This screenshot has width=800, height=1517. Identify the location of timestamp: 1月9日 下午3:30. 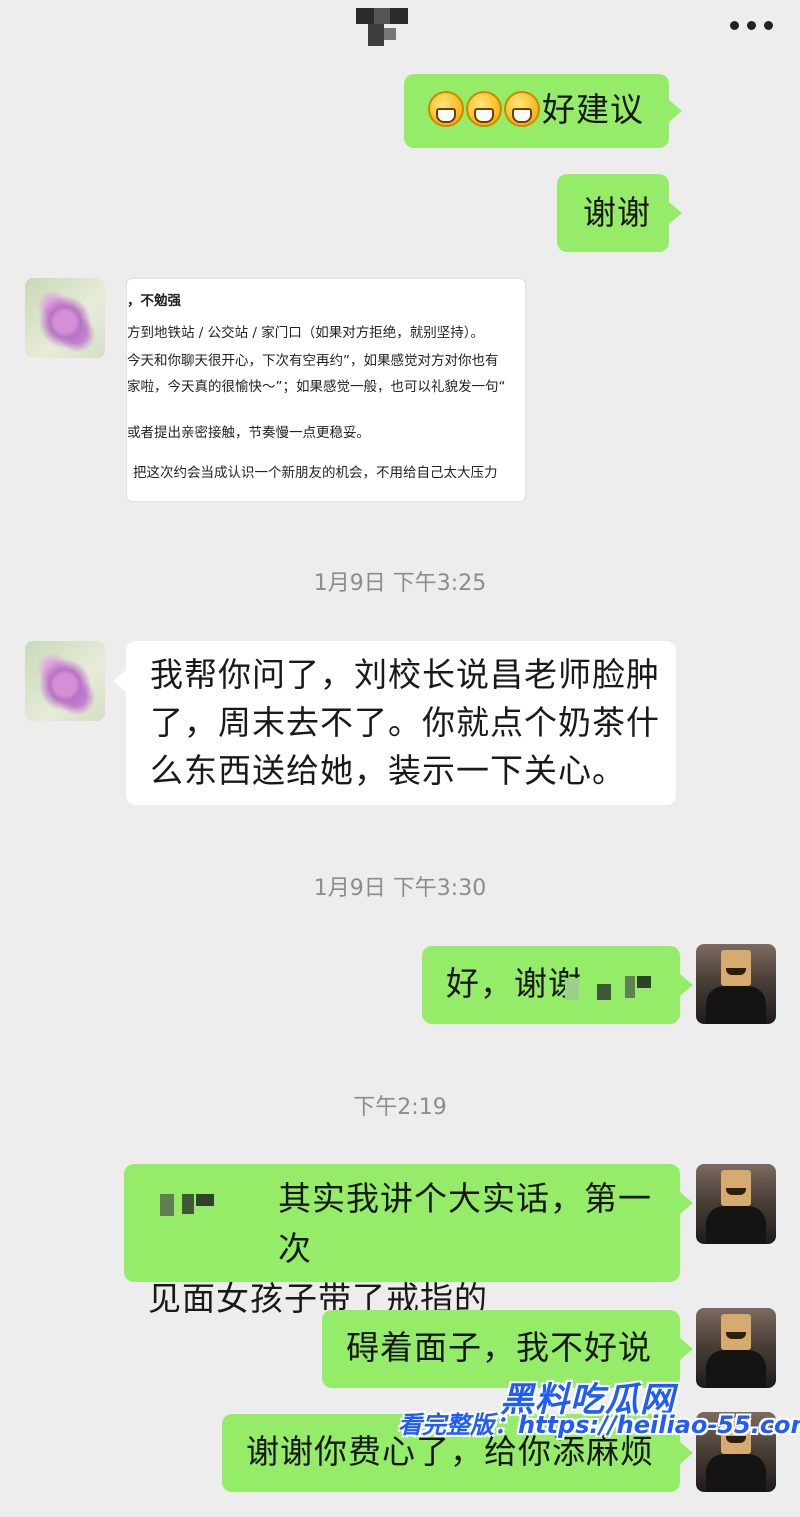
(400, 888).